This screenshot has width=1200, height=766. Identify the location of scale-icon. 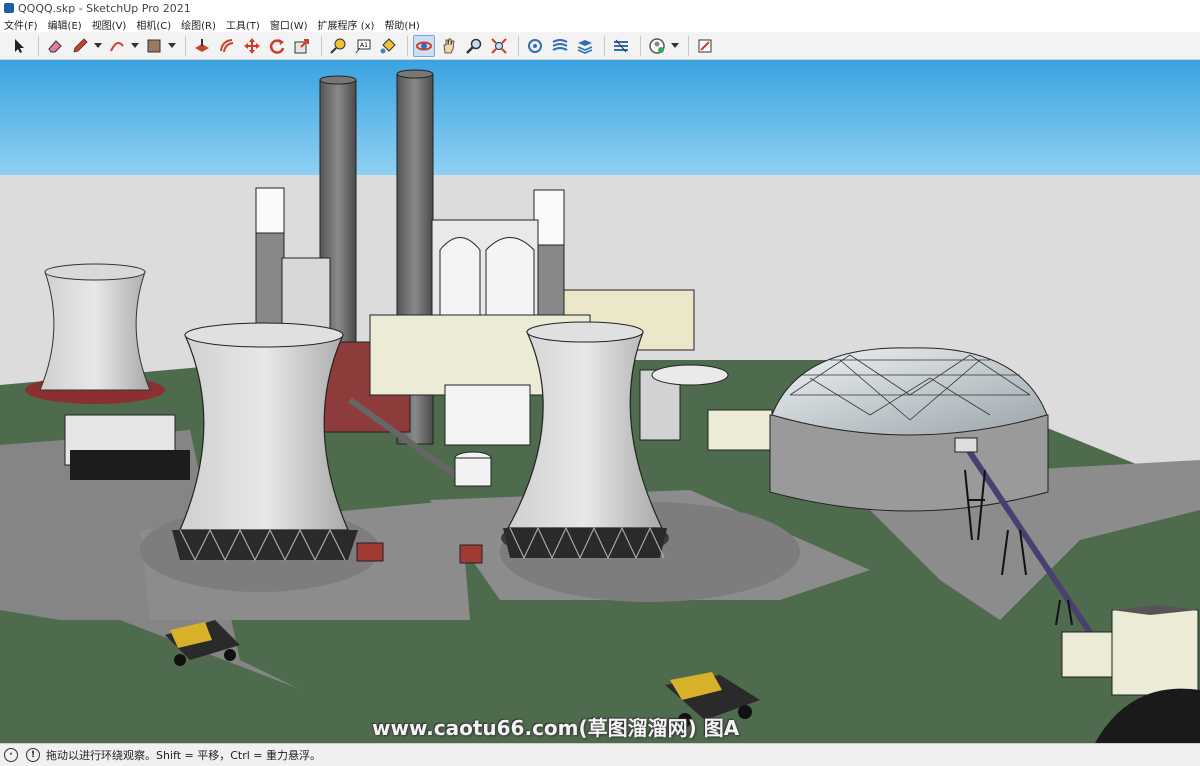
(301, 45).